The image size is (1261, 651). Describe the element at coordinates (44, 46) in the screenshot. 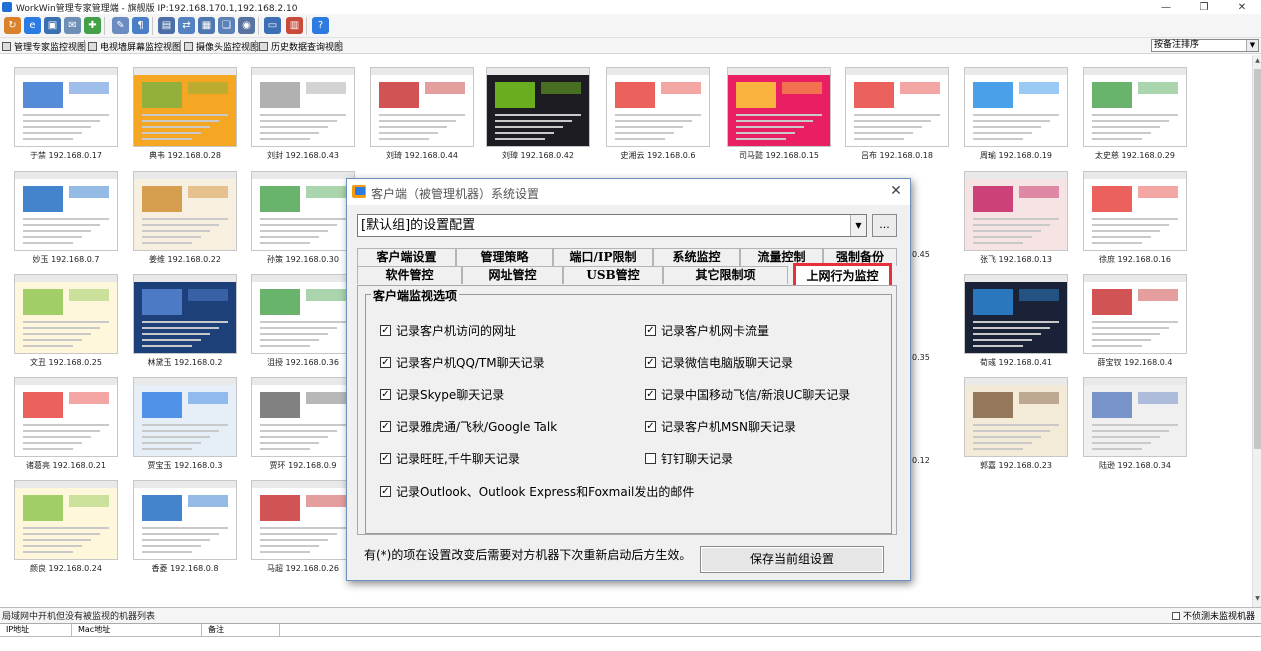

I see `view-tab-monitor: 管理专家监控视图` at that location.